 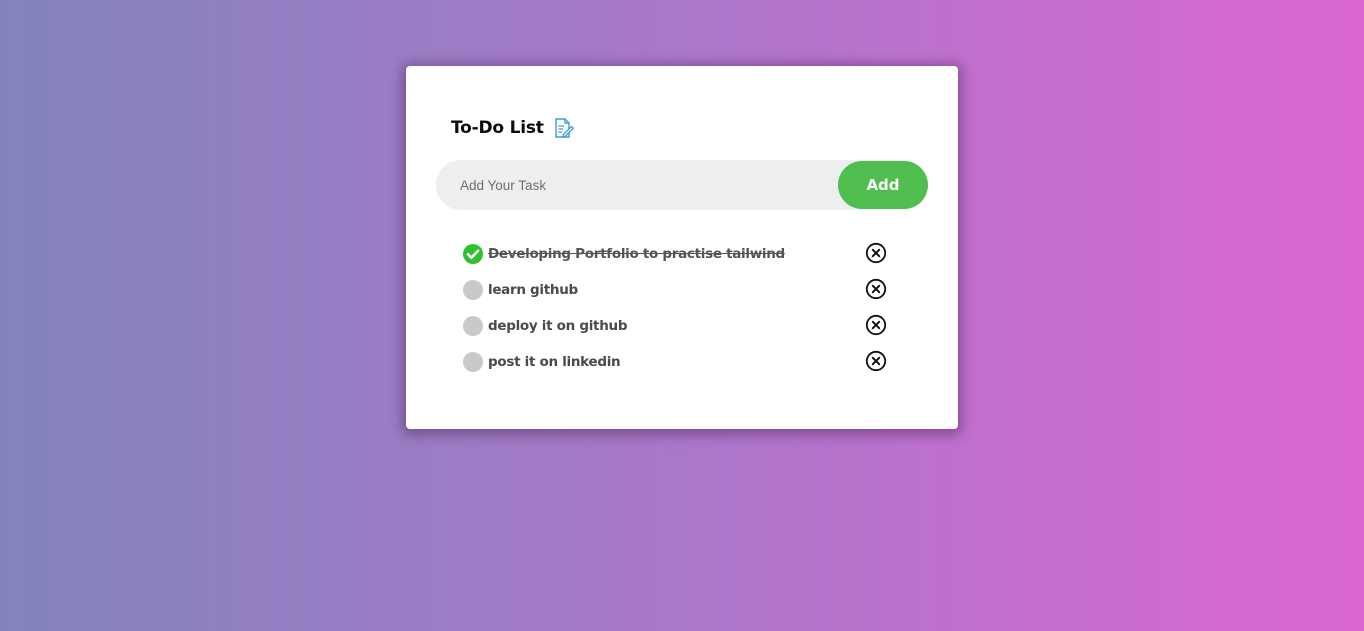 What do you see at coordinates (883, 185) in the screenshot?
I see `add-button: Add` at bounding box center [883, 185].